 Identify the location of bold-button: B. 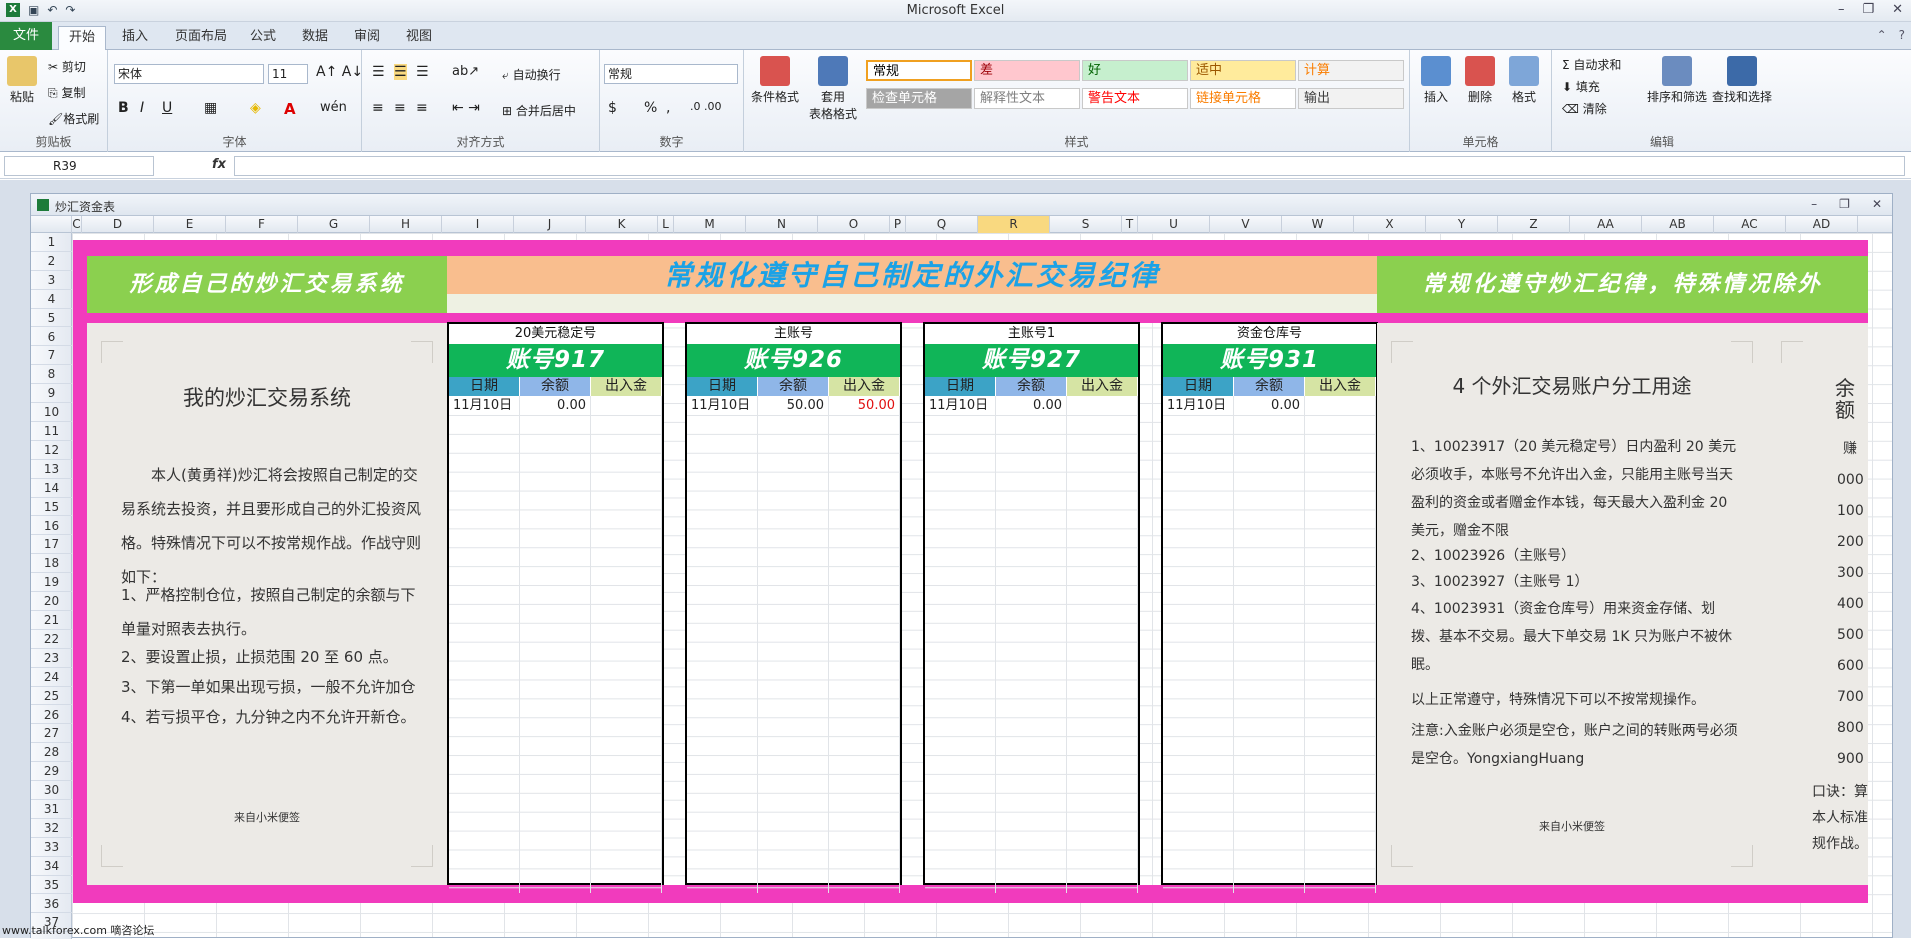
(123, 108).